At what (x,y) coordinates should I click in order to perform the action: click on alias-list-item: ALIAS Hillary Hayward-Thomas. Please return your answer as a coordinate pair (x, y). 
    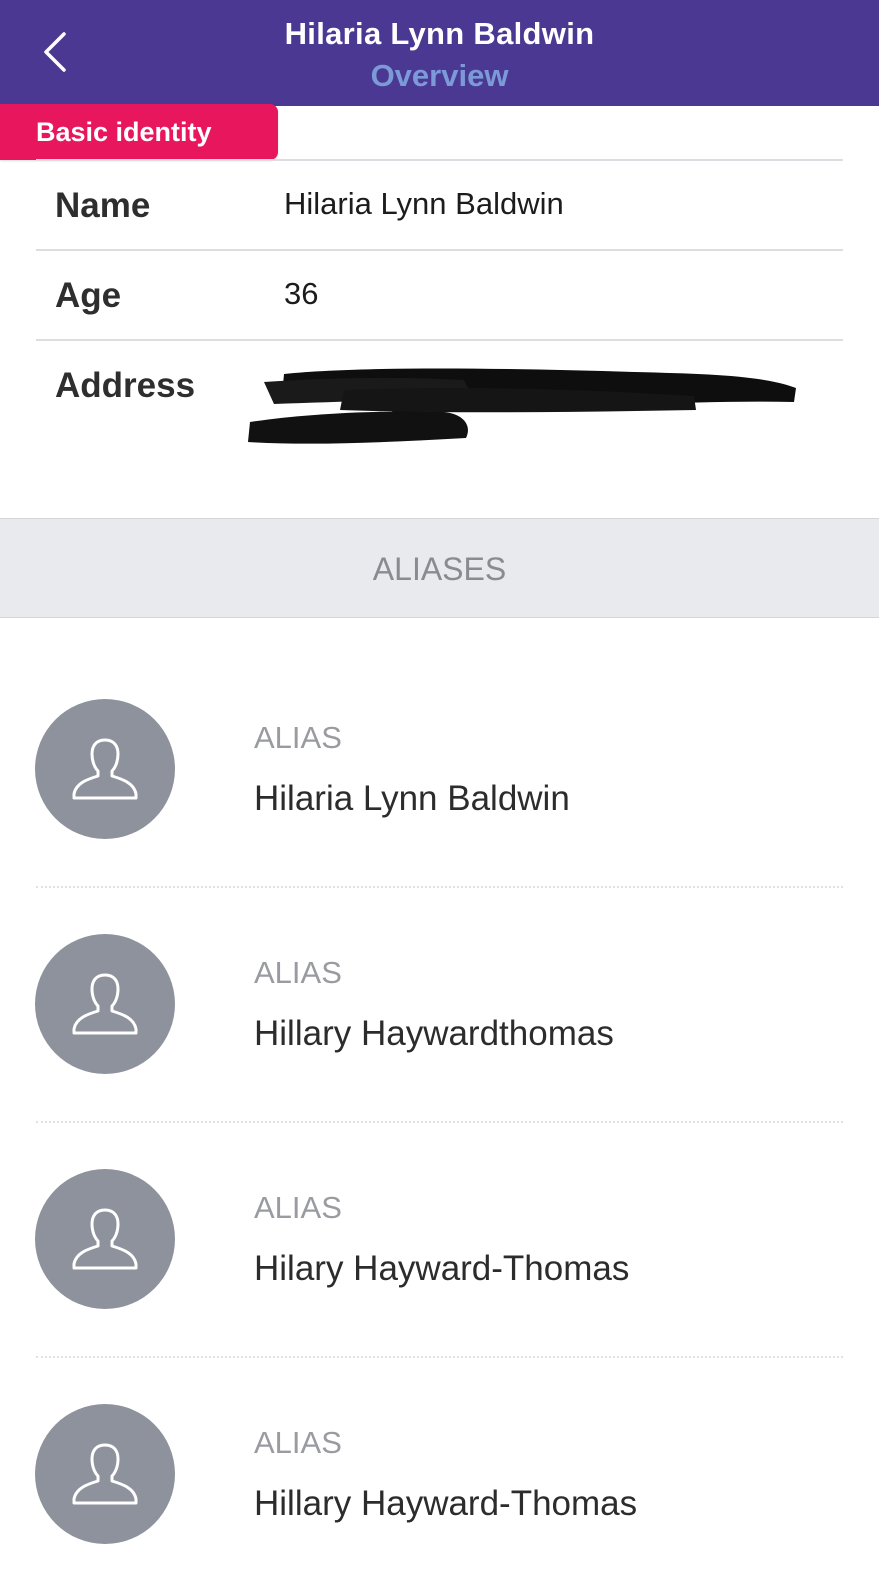
    Looking at the image, I should click on (439, 1467).